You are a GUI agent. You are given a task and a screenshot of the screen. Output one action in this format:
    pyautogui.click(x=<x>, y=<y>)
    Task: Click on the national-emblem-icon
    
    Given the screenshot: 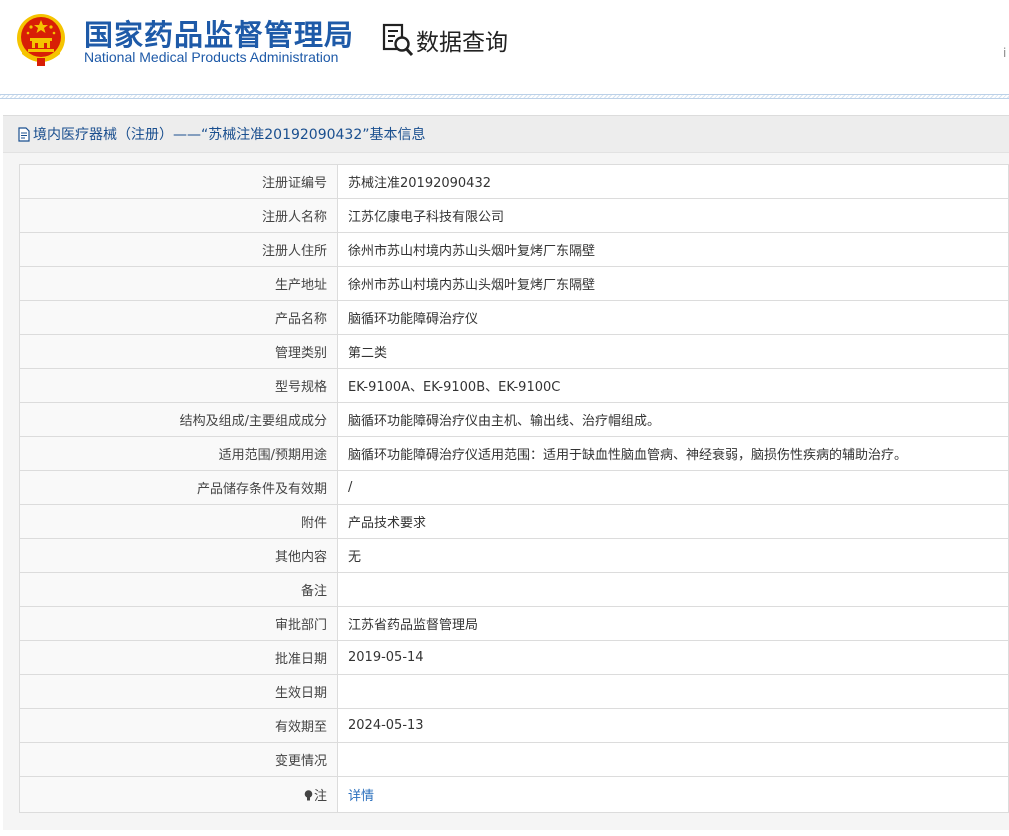 What is the action you would take?
    pyautogui.click(x=41, y=40)
    